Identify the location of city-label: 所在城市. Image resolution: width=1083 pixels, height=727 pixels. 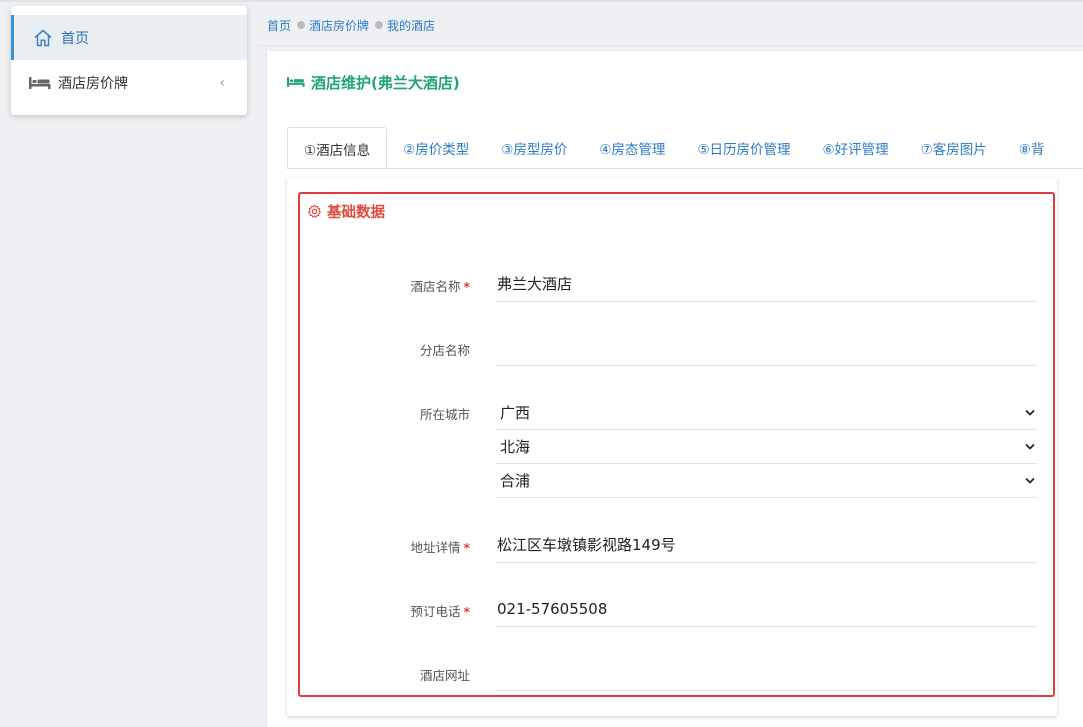
(444, 414).